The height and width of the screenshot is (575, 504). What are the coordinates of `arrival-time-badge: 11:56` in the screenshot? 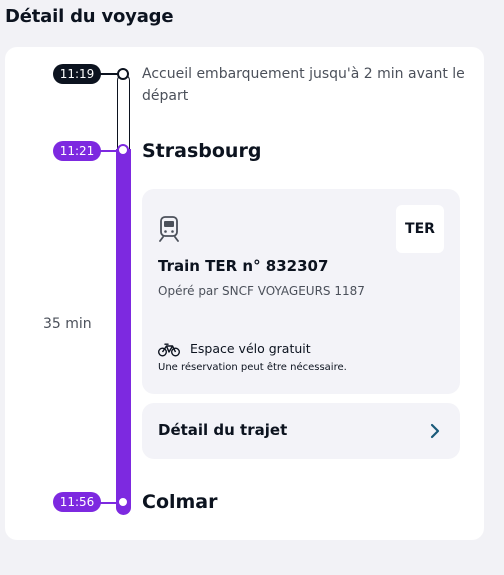 It's located at (77, 502).